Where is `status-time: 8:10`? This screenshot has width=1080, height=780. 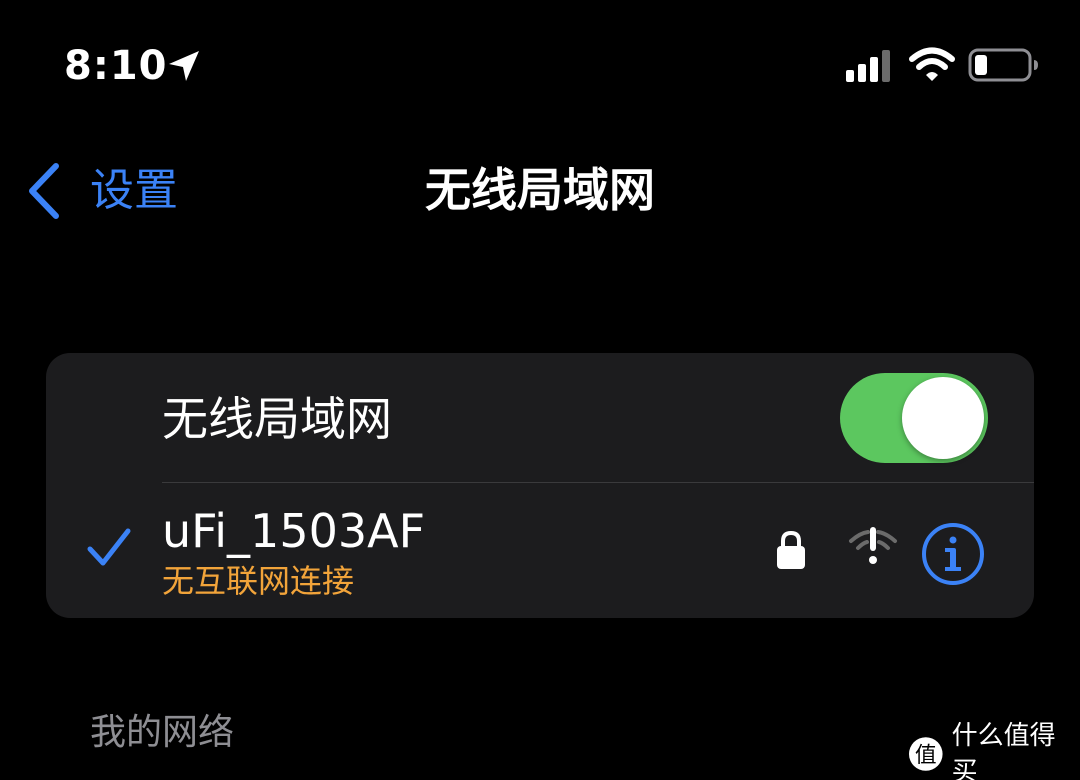
status-time: 8:10 is located at coordinates (116, 66).